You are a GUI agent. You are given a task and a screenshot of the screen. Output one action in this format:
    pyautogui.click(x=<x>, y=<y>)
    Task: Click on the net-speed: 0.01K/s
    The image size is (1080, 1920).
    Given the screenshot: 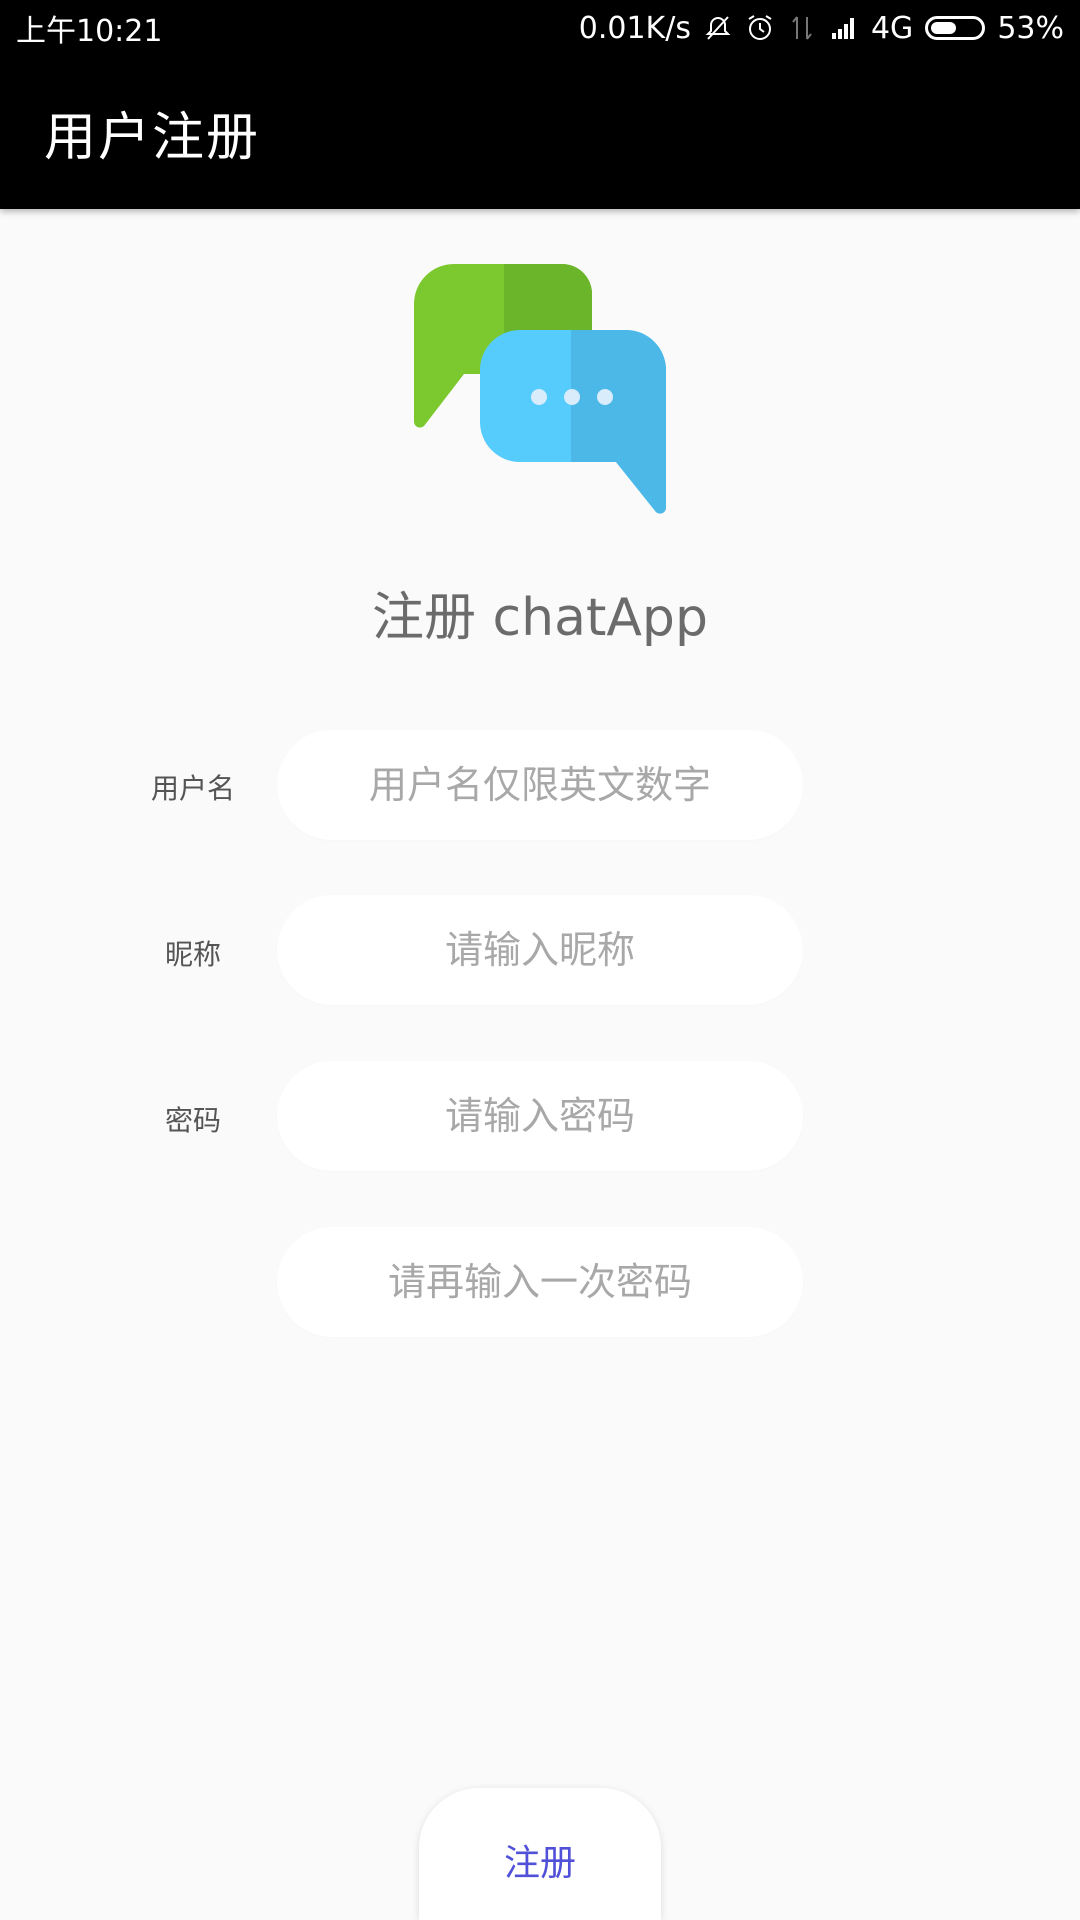 What is the action you would take?
    pyautogui.click(x=634, y=28)
    